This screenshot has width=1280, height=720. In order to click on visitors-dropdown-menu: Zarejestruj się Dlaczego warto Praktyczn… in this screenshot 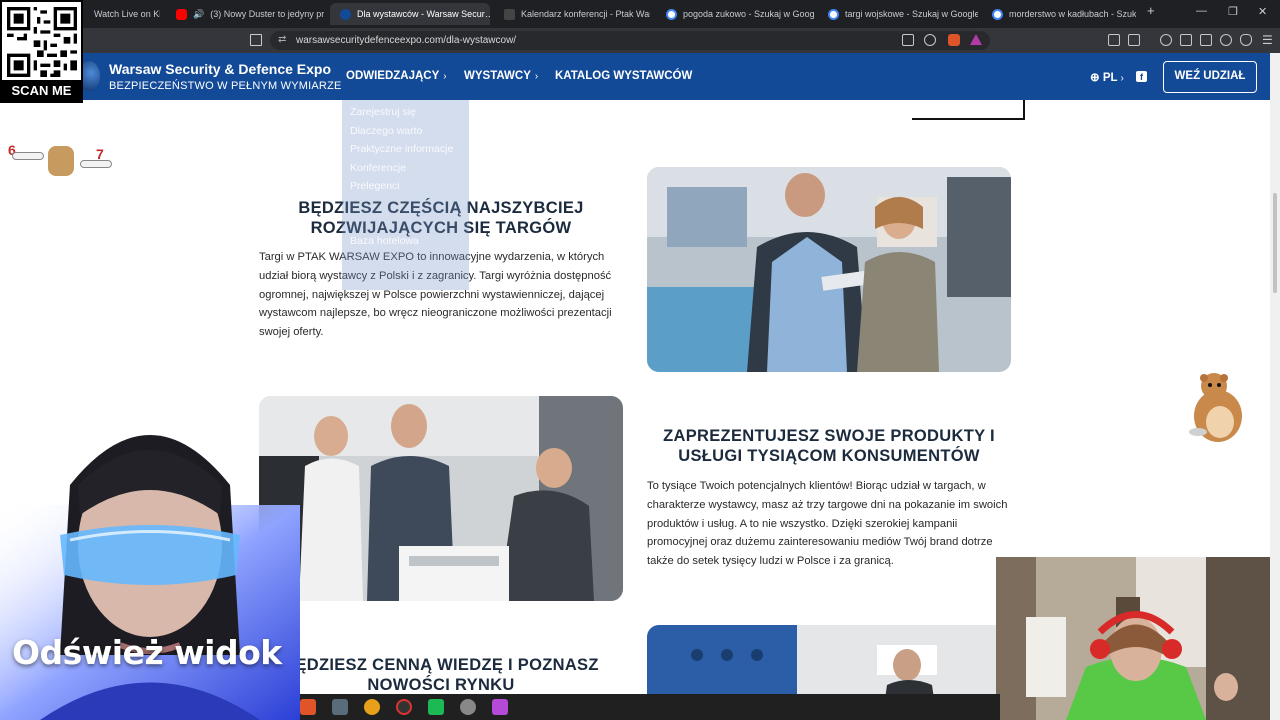, I will do `click(405, 195)`.